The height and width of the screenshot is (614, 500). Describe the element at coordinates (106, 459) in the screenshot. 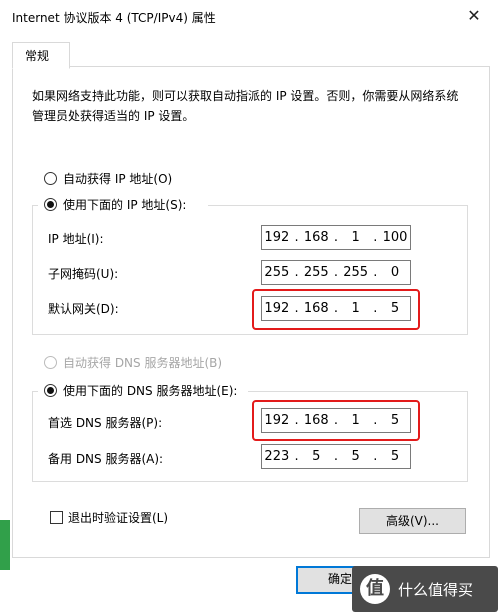

I see `alternate-dns-label: 备用 DNS 服务器(A):` at that location.